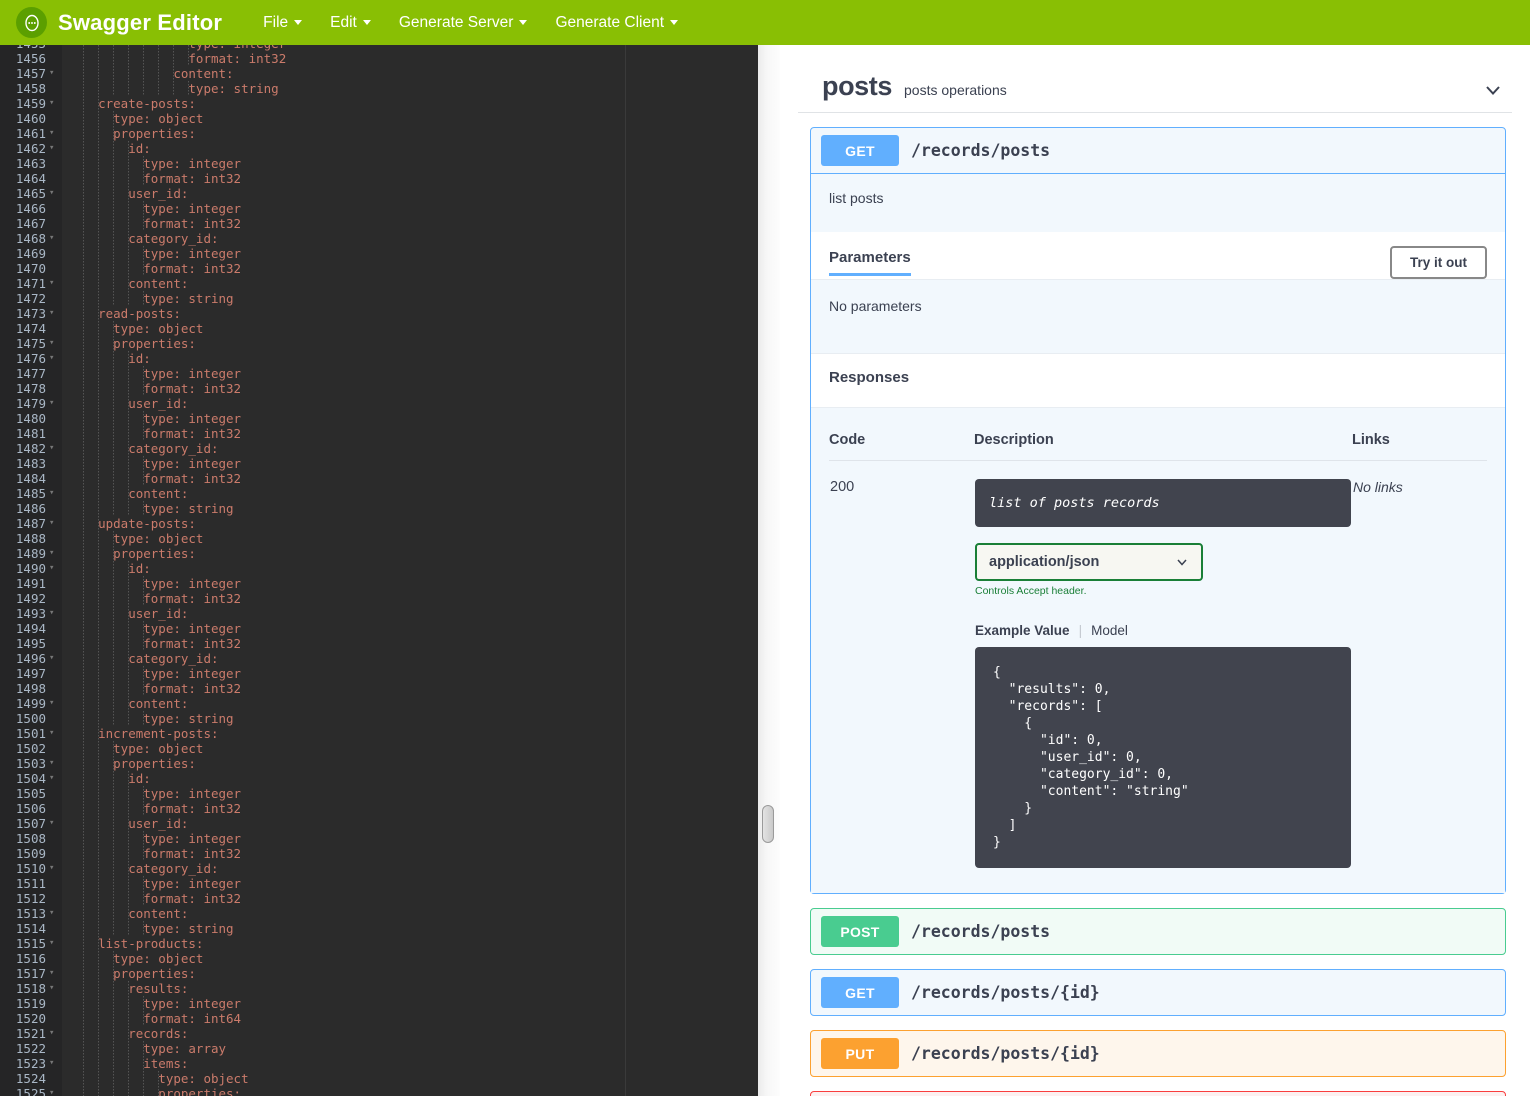  I want to click on code-line: 1473 ▾ read-posts:, so click(379, 313).